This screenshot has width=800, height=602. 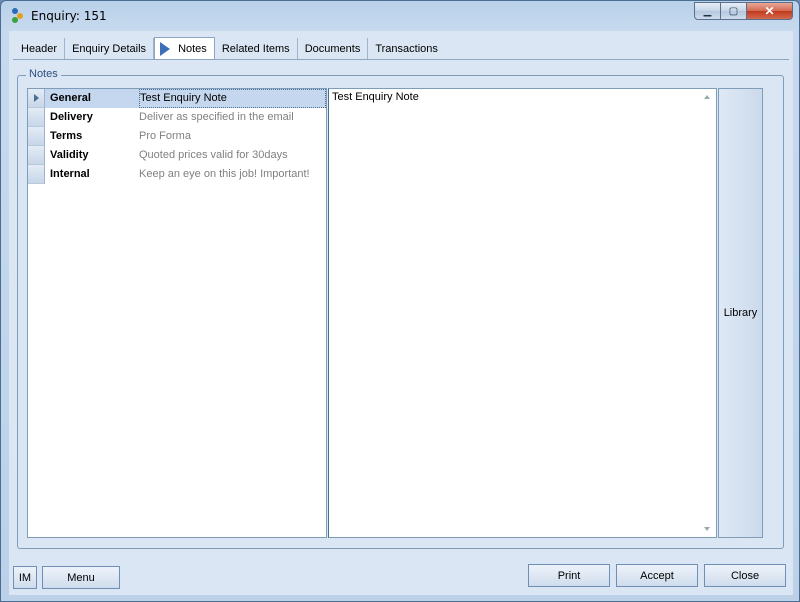 I want to click on note-name-cell: Internal, so click(x=92, y=174).